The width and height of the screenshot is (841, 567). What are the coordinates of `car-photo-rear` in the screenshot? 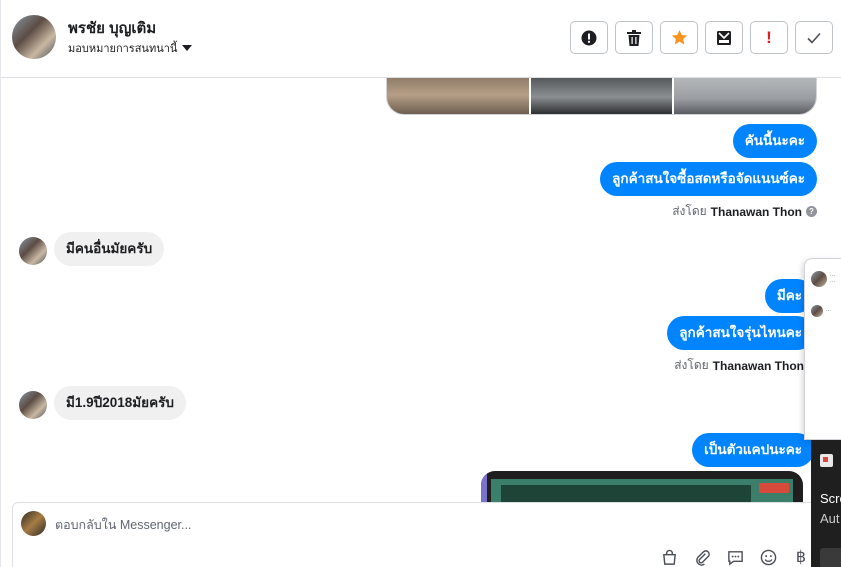 It's located at (601, 96).